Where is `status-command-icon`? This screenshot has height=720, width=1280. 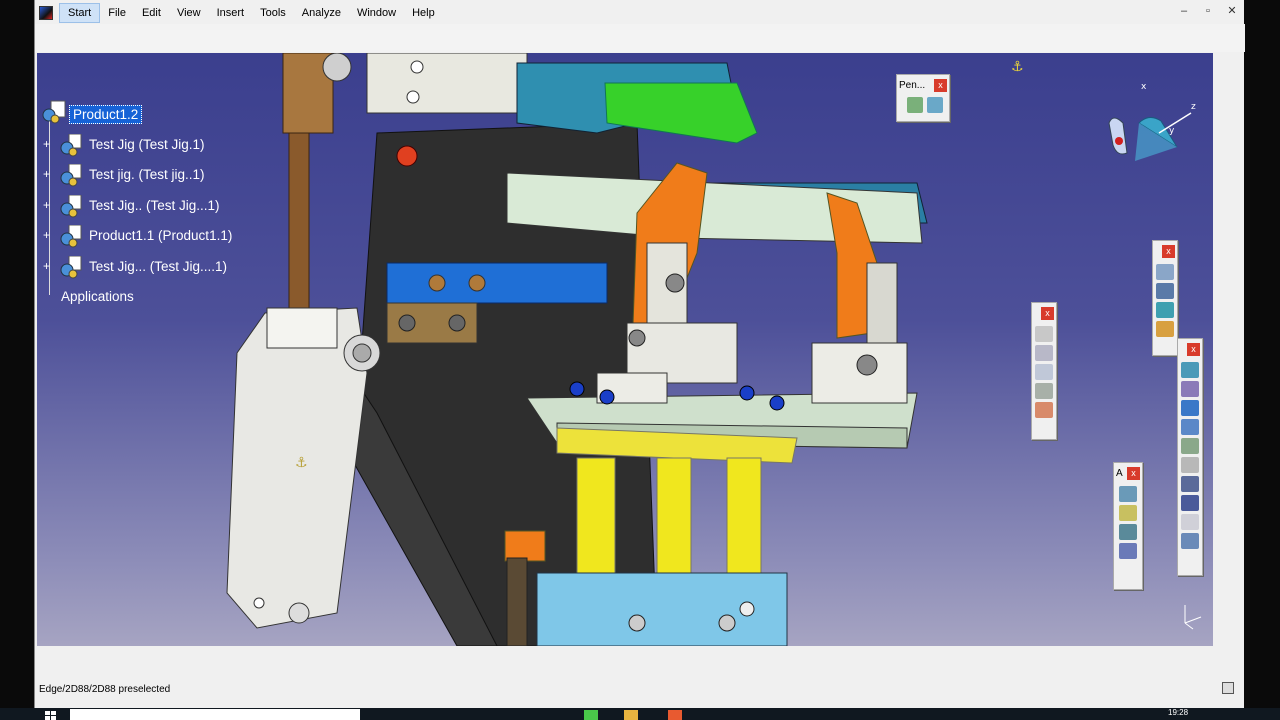
status-command-icon is located at coordinates (1228, 688).